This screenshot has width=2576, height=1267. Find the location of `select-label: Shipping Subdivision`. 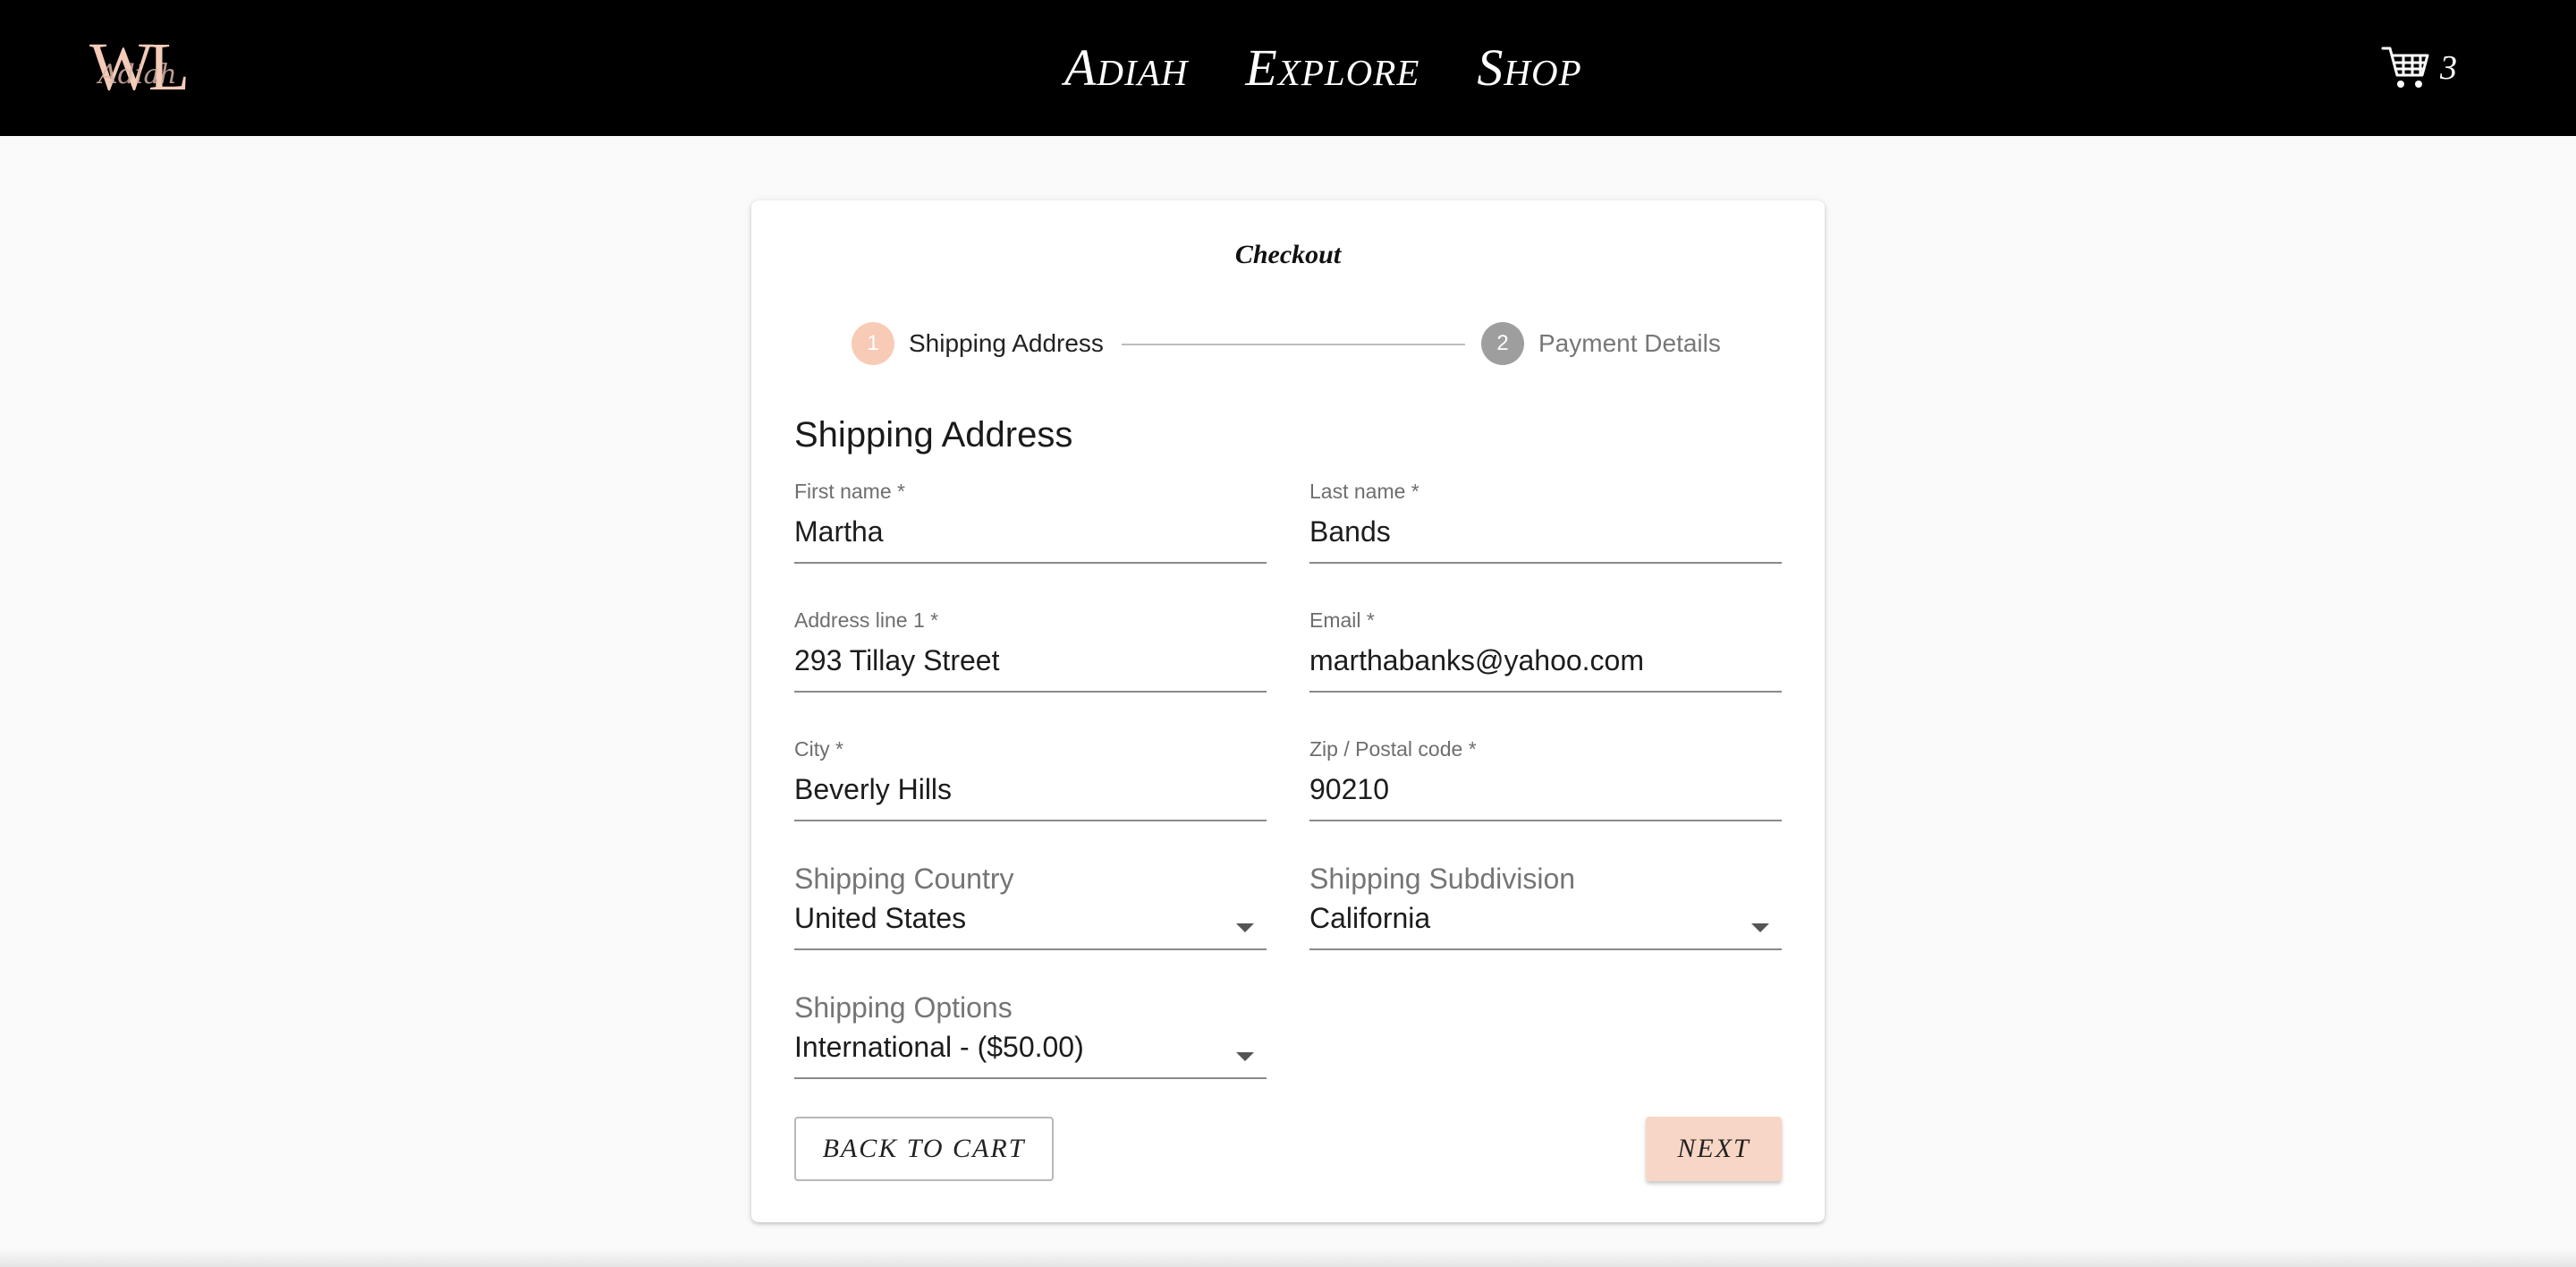

select-label: Shipping Subdivision is located at coordinates (1442, 879).